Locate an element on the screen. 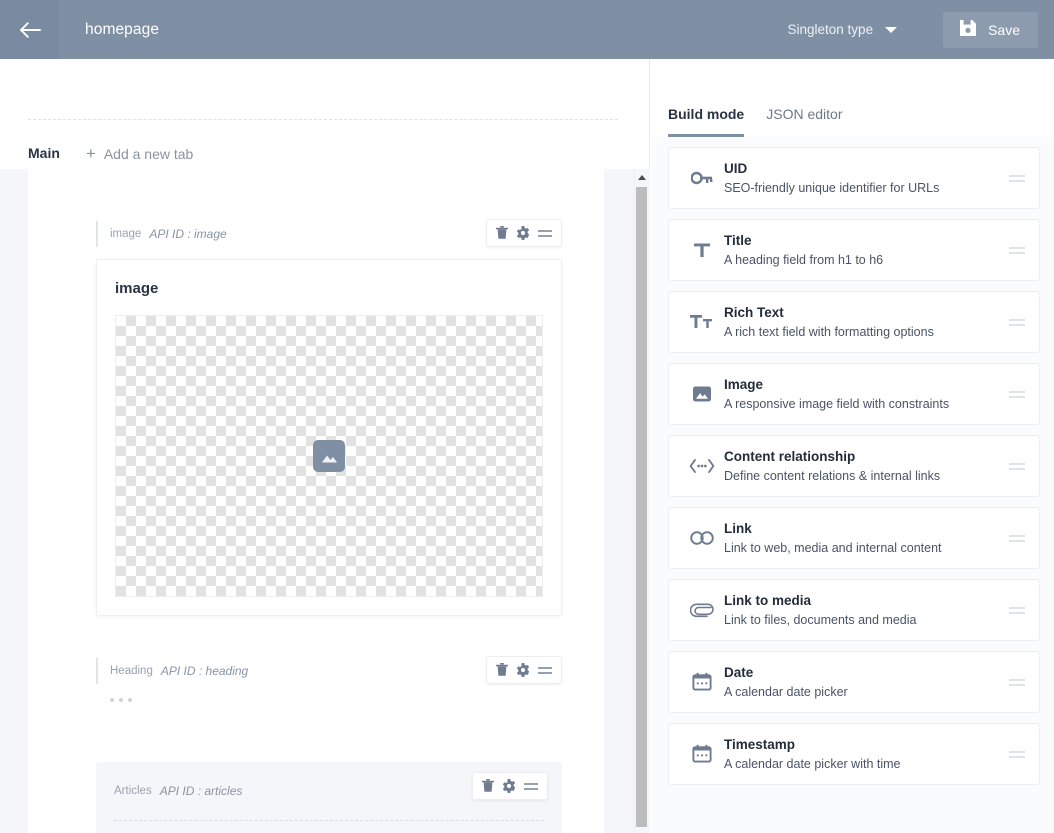 The height and width of the screenshot is (833, 1054). field-type-timestamp-title: Timestamp is located at coordinates (760, 745).